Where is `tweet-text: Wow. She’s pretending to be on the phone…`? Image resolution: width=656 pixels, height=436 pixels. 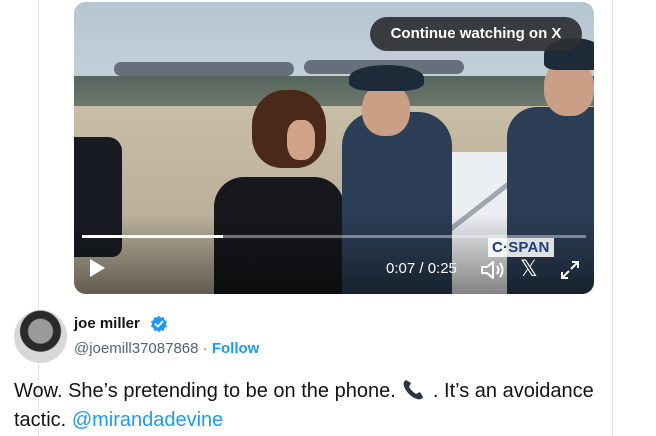
tweet-text: Wow. She’s pretending to be on the phone… is located at coordinates (314, 406).